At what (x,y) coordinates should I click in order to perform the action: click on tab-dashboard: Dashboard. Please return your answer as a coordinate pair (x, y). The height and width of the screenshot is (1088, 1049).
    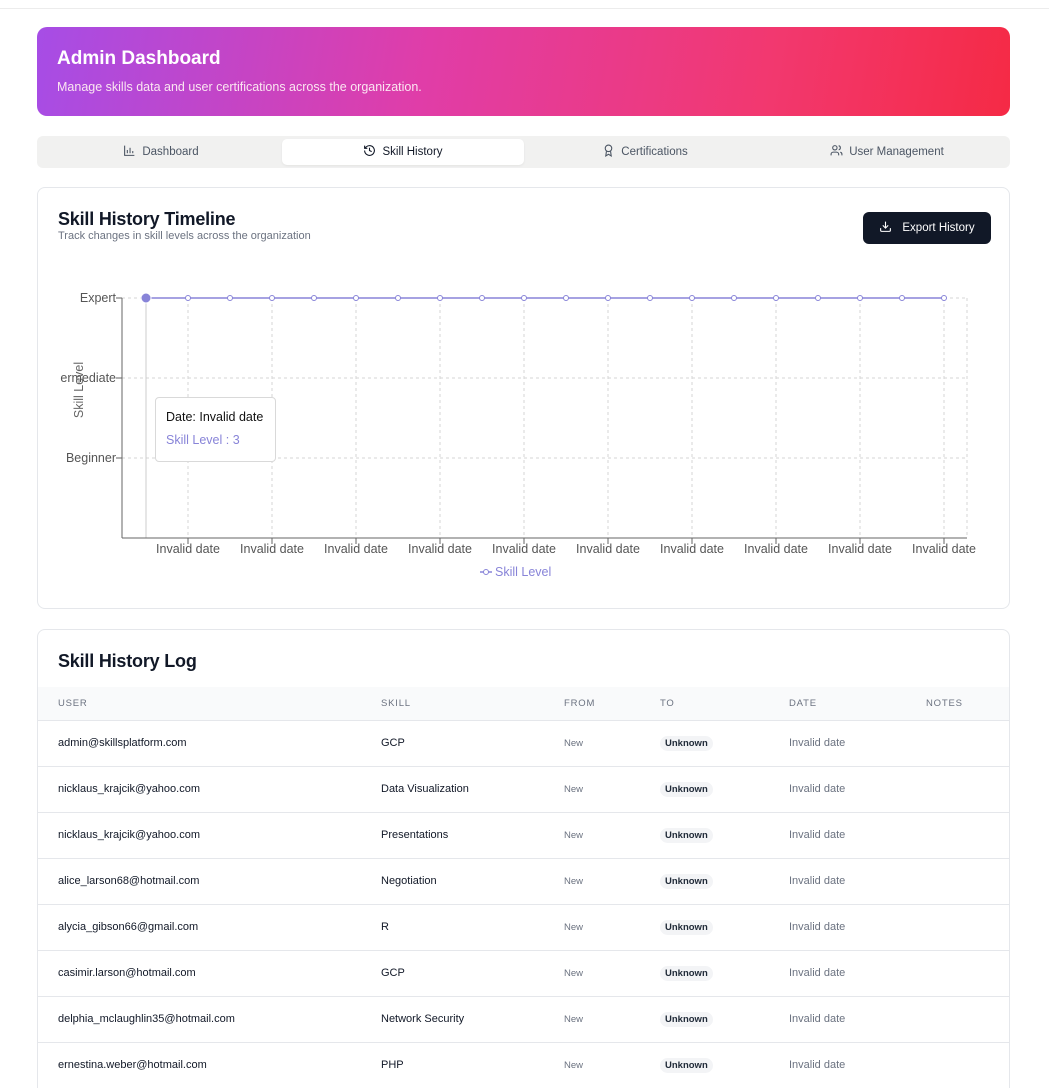
    Looking at the image, I should click on (161, 152).